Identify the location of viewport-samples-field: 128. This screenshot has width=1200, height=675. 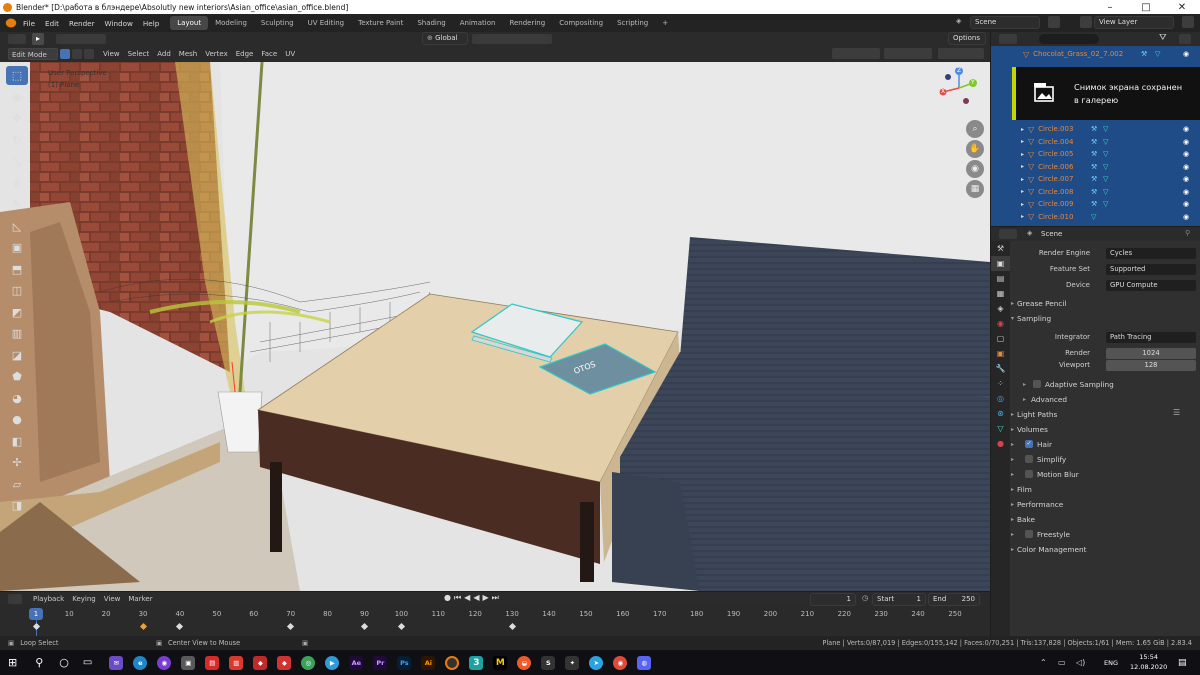
(1151, 365).